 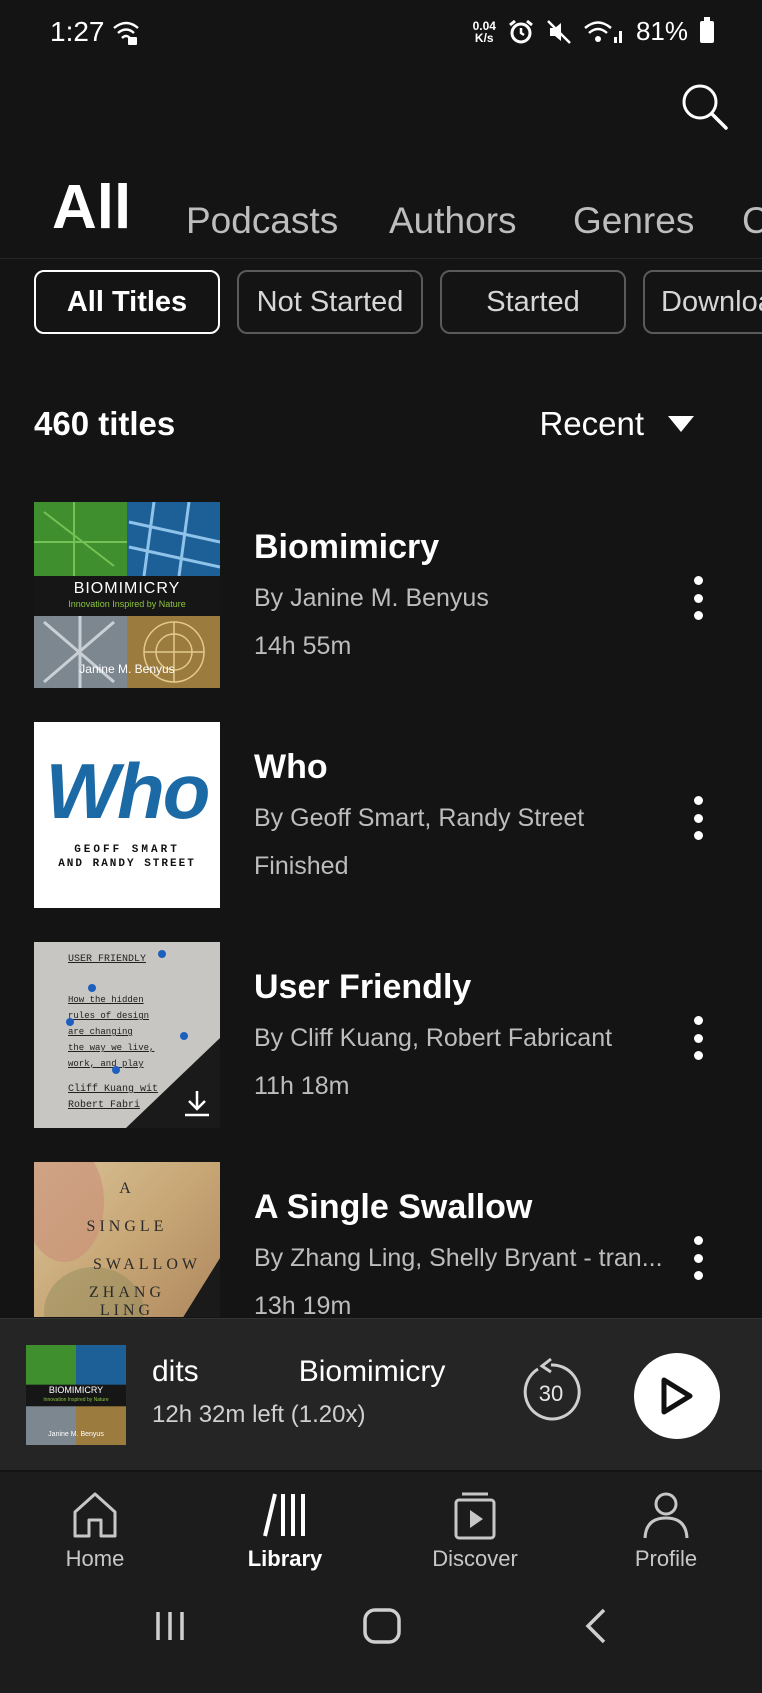 I want to click on tab-podcasts: Podcasts, so click(x=262, y=221).